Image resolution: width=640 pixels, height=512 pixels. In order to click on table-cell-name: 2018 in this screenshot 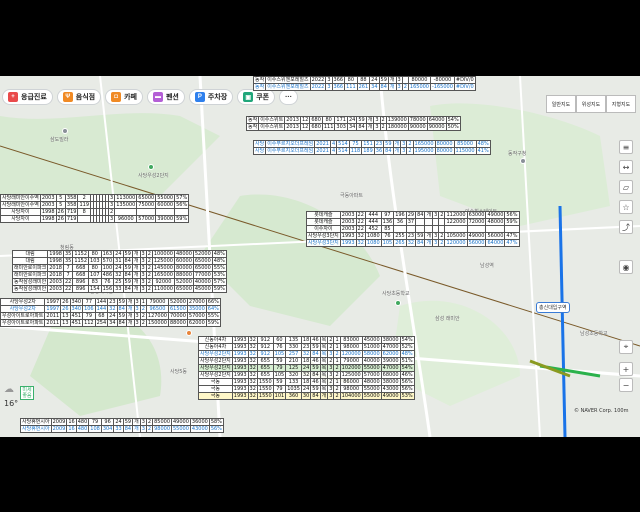, I will do `click(55, 275)`.